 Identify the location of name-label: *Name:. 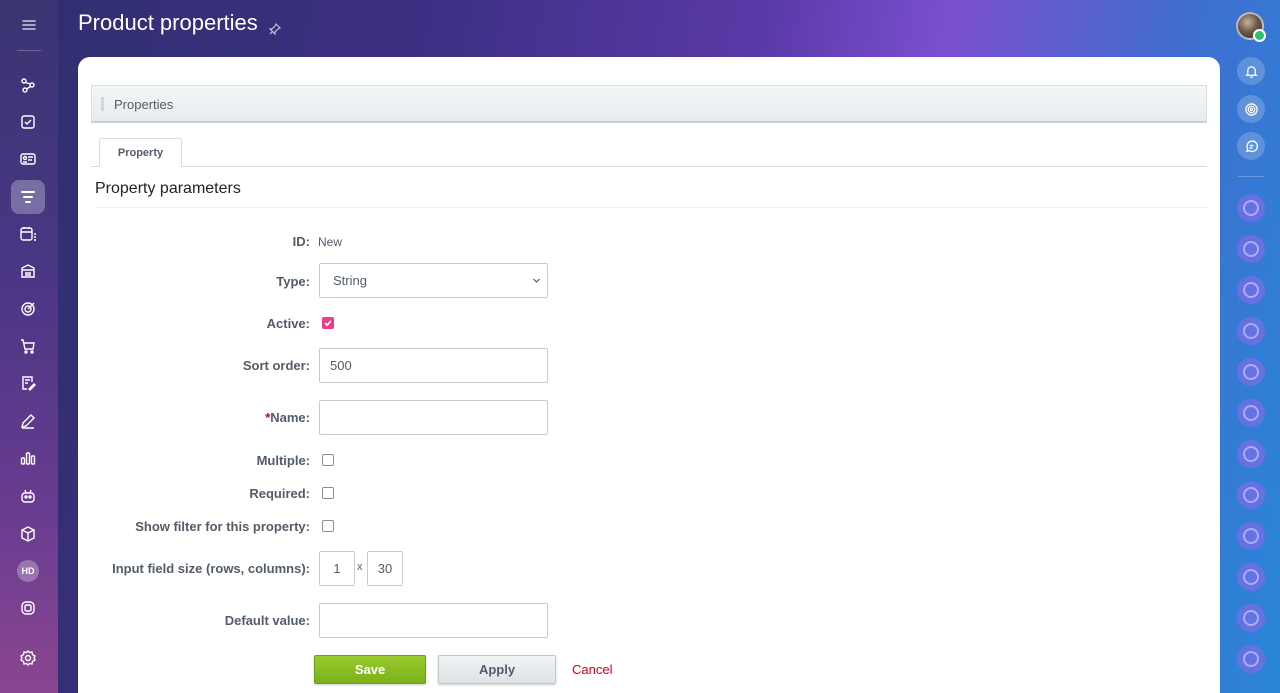
(287, 417).